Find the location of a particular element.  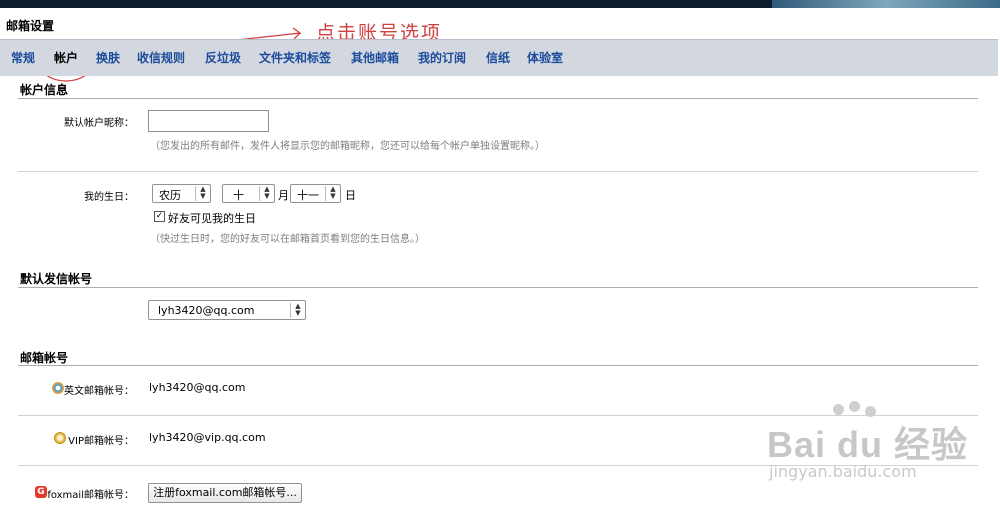

vip-account-icon is located at coordinates (60, 438).